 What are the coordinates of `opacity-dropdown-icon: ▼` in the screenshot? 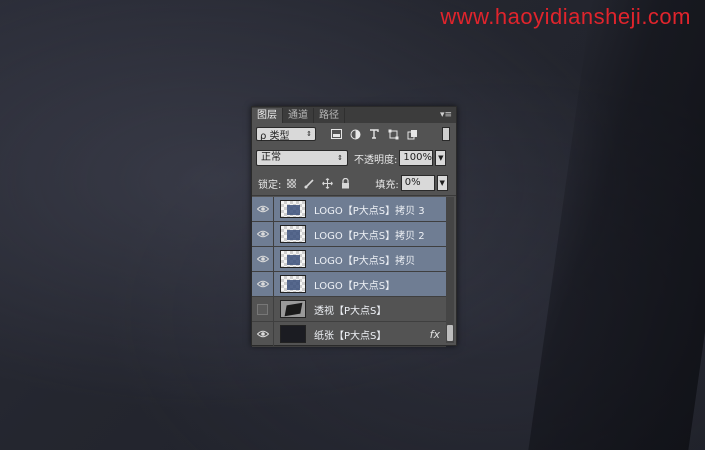 It's located at (441, 158).